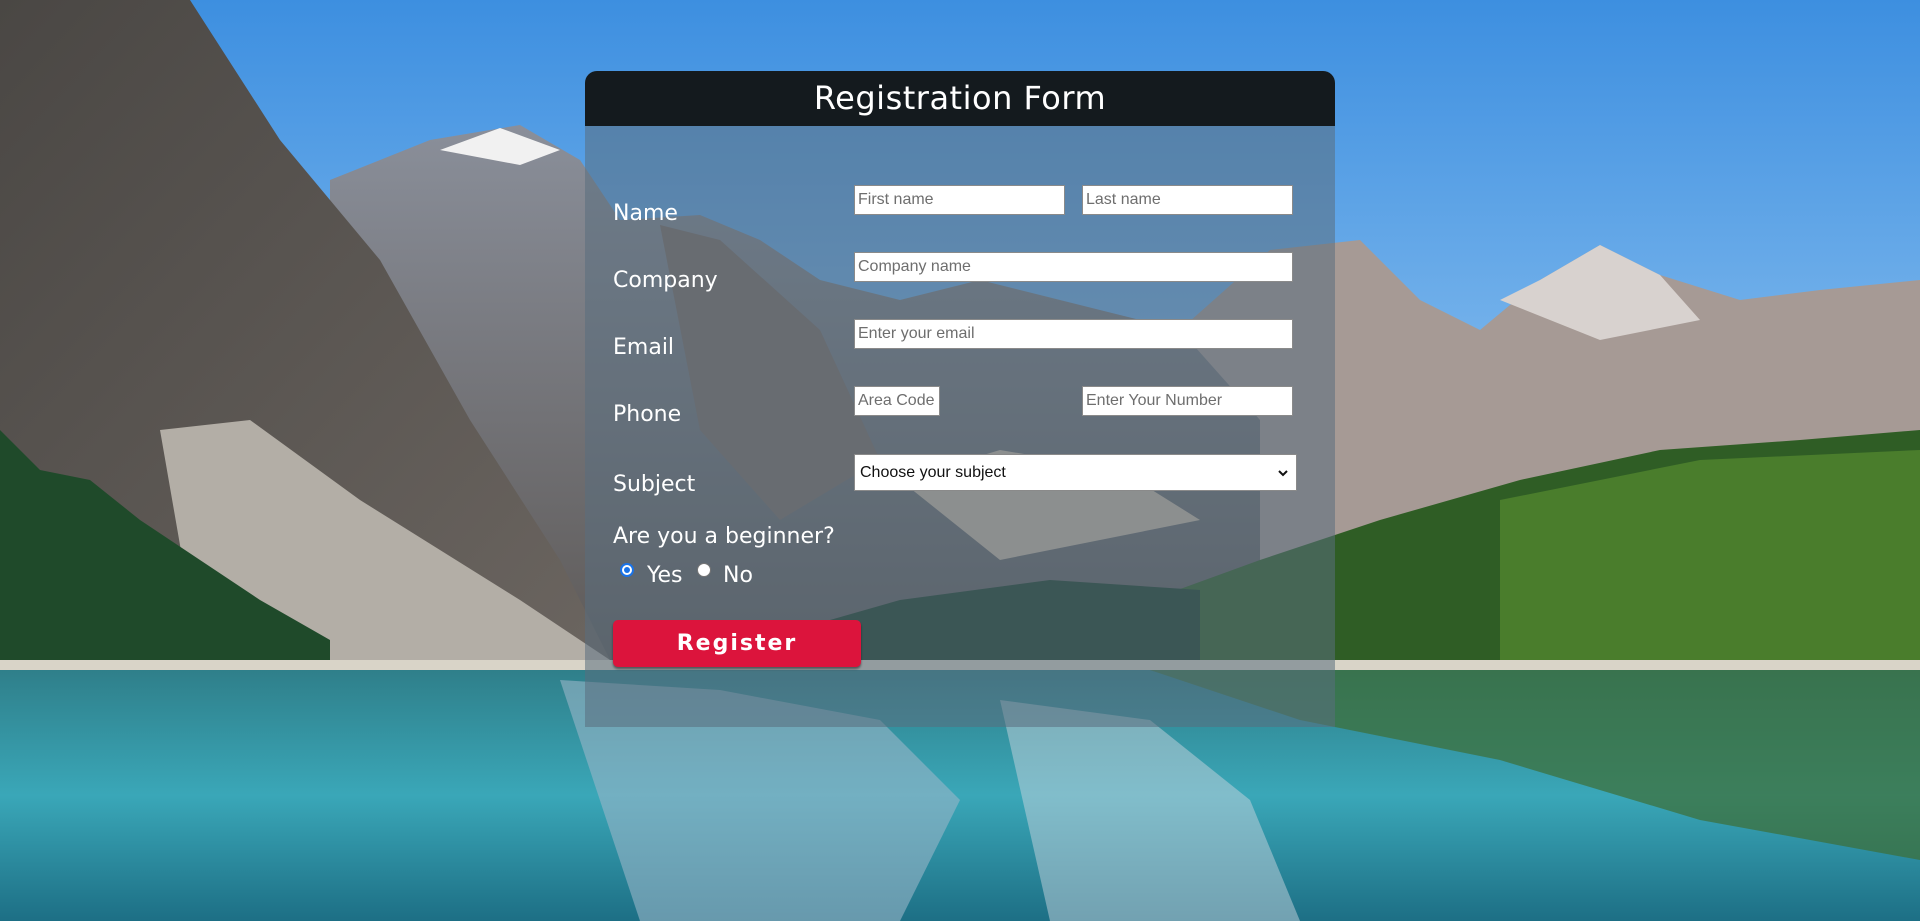  I want to click on phone-label: Phone, so click(647, 414).